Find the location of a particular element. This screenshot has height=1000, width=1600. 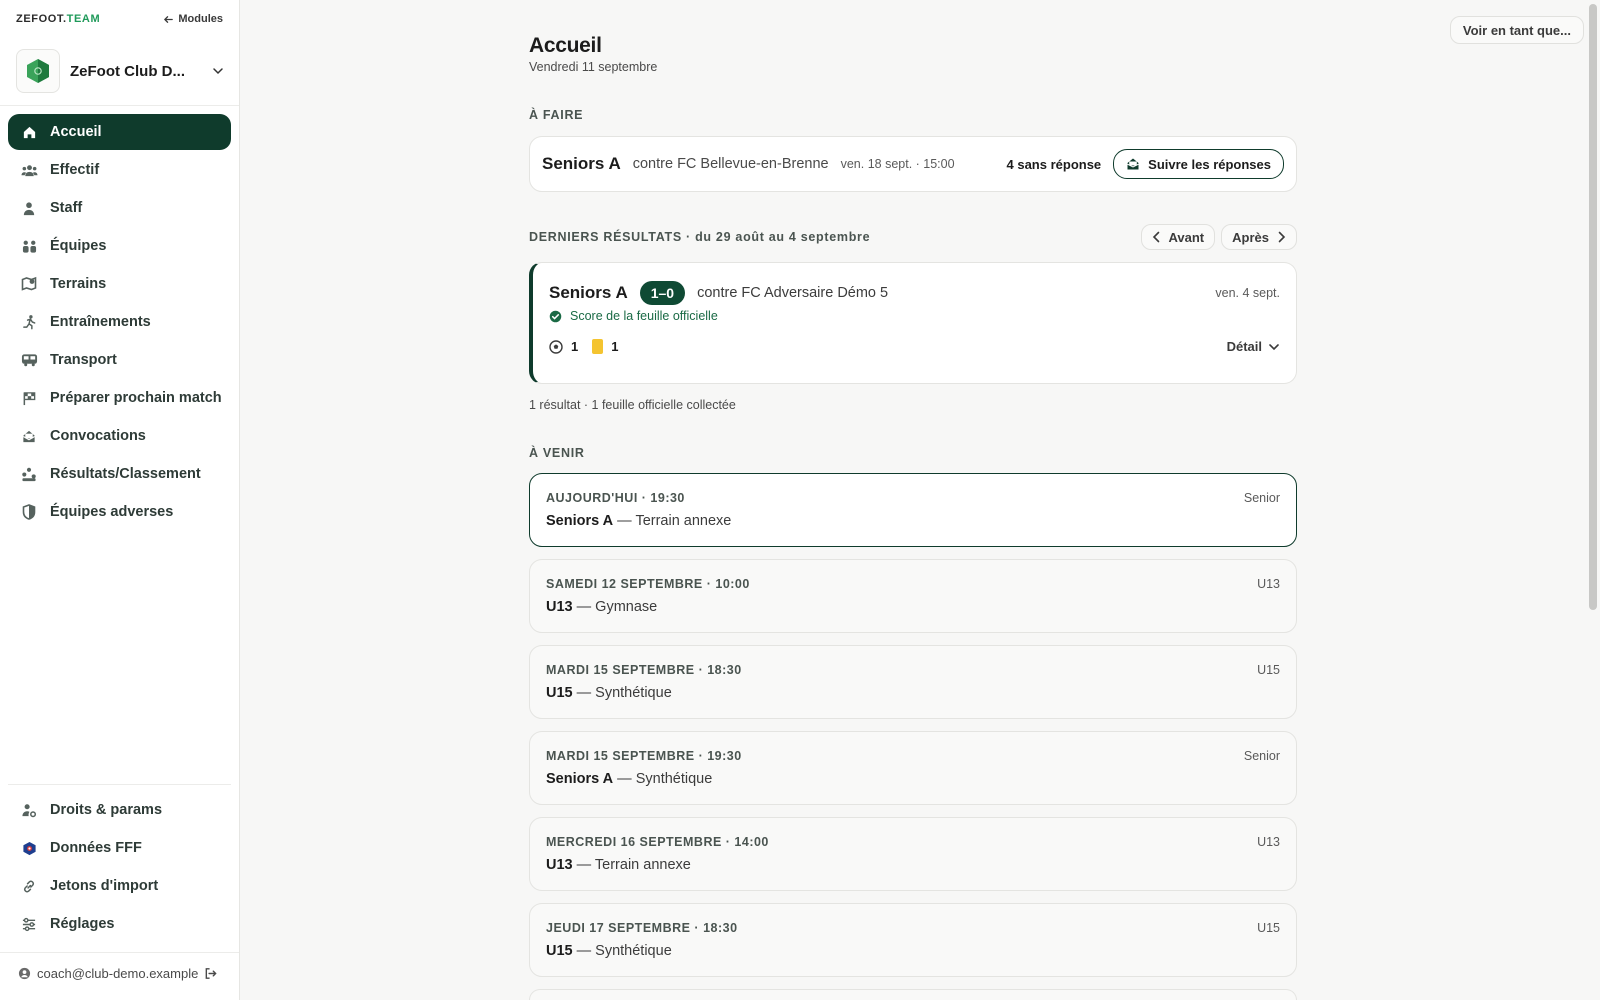

section-label-todo: À FAIRE is located at coordinates (556, 115).